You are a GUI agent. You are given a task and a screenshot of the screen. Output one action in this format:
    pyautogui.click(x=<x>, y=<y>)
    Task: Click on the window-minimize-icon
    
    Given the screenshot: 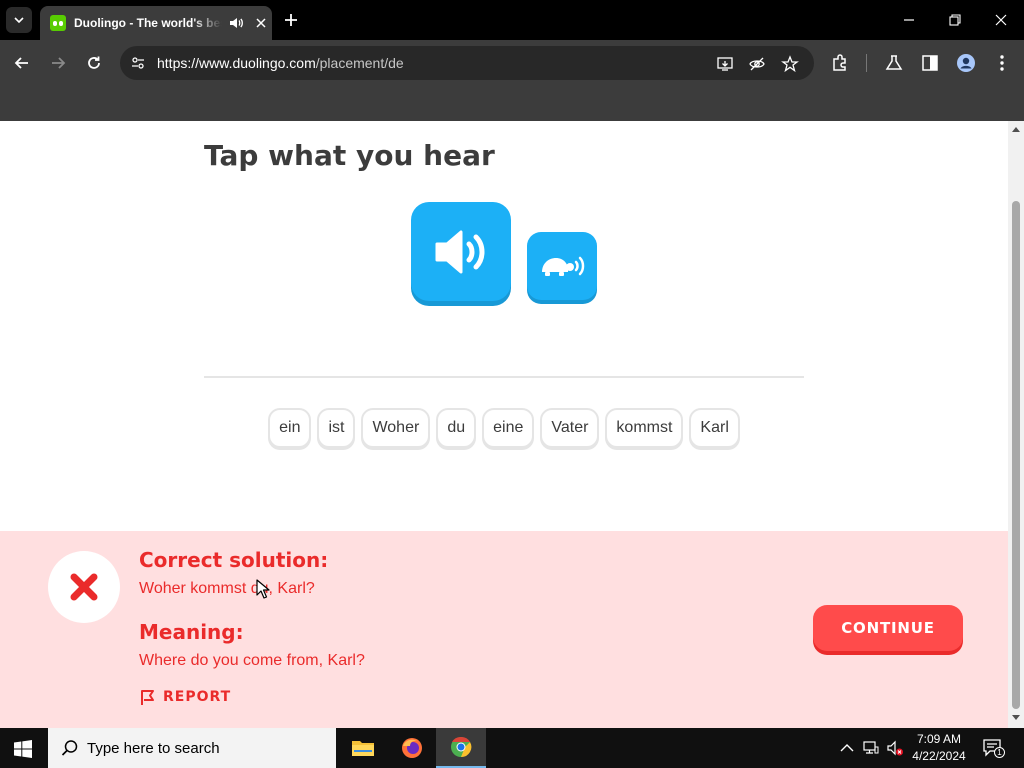 What is the action you would take?
    pyautogui.click(x=909, y=20)
    